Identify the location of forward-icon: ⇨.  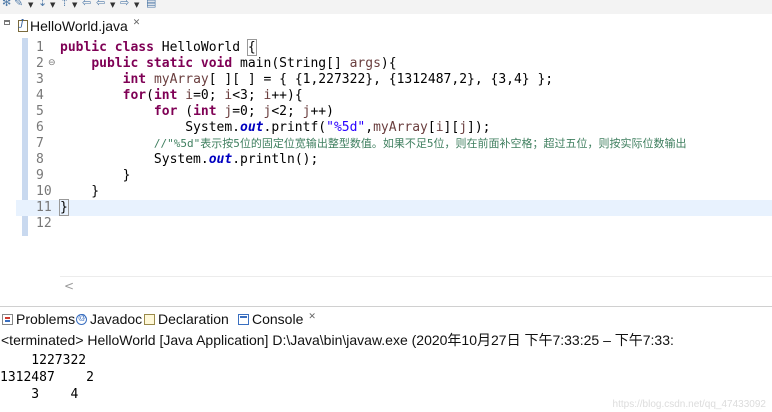
(124, 5).